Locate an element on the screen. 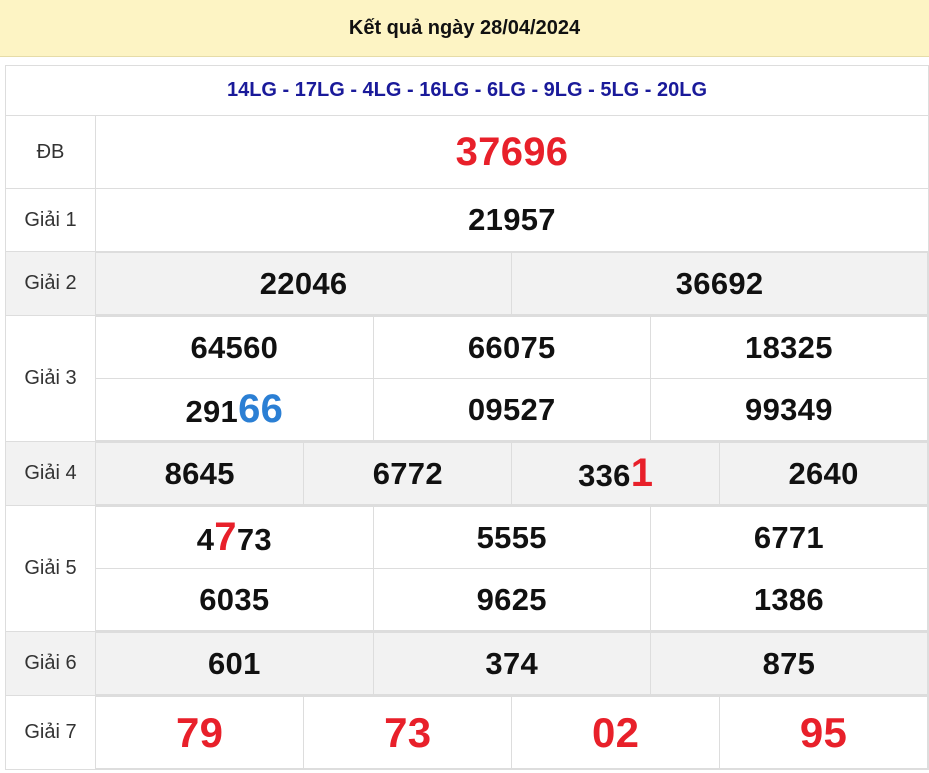 The height and width of the screenshot is (773, 929). prize-label-g3: Giải 3 is located at coordinates (50, 378).